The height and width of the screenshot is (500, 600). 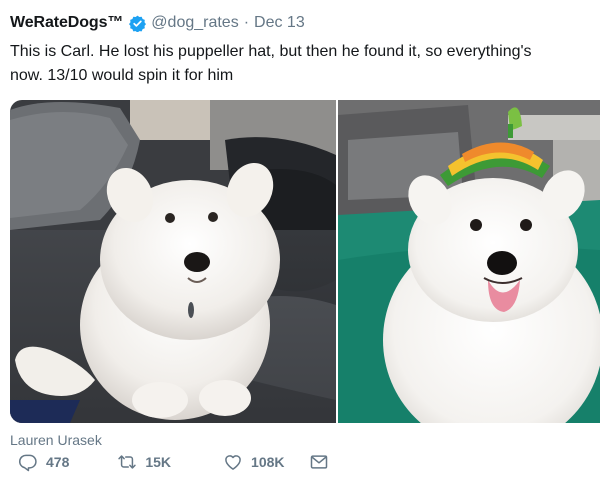 What do you see at coordinates (66, 23) in the screenshot?
I see `author-name: WeRateDogs™` at bounding box center [66, 23].